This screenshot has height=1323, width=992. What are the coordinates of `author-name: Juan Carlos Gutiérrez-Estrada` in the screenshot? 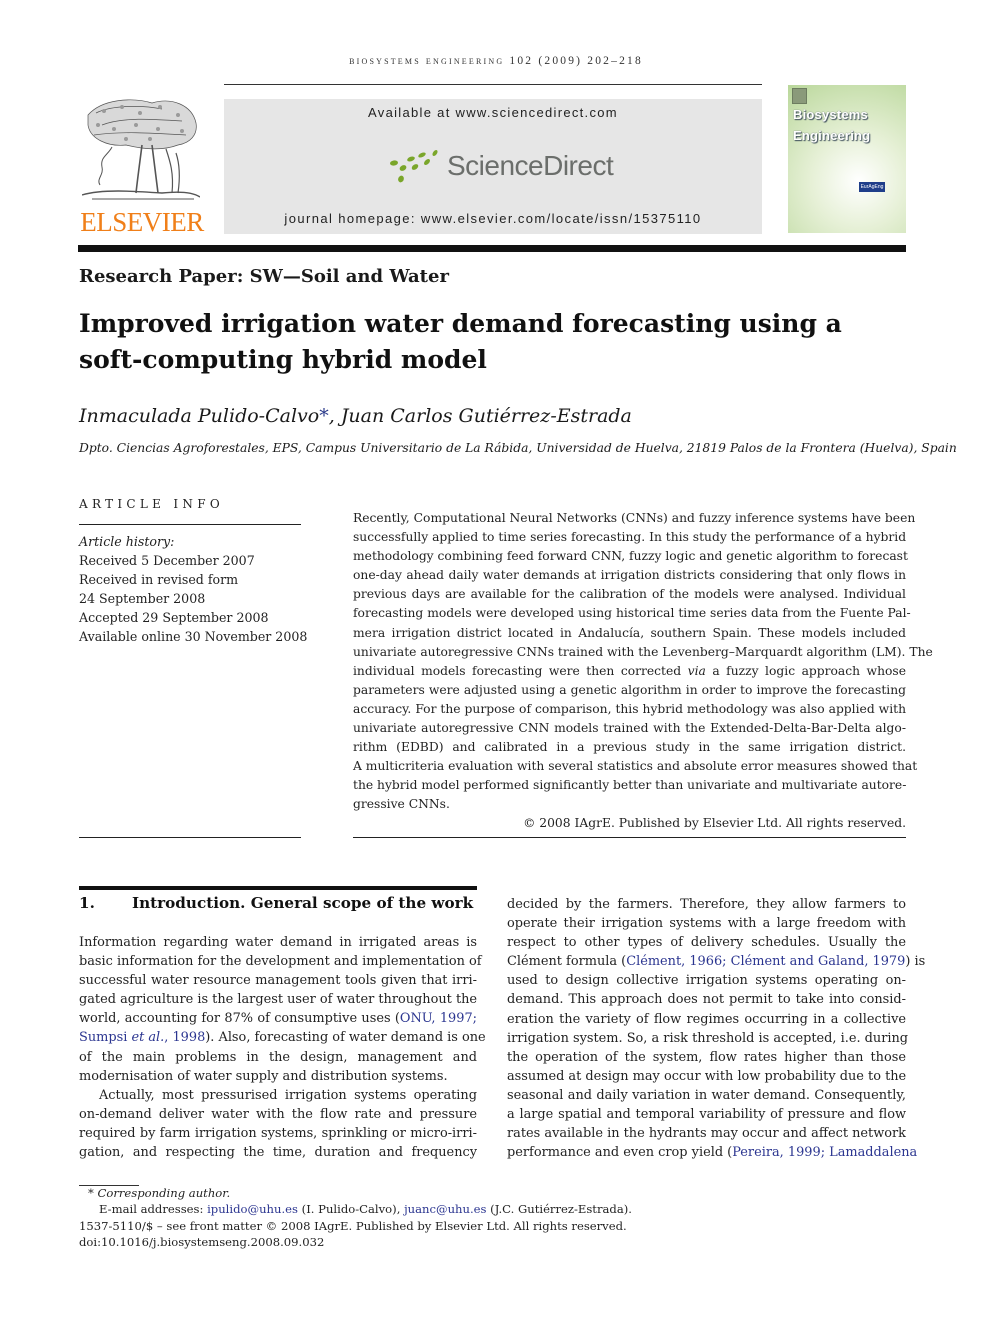 It's located at (486, 416).